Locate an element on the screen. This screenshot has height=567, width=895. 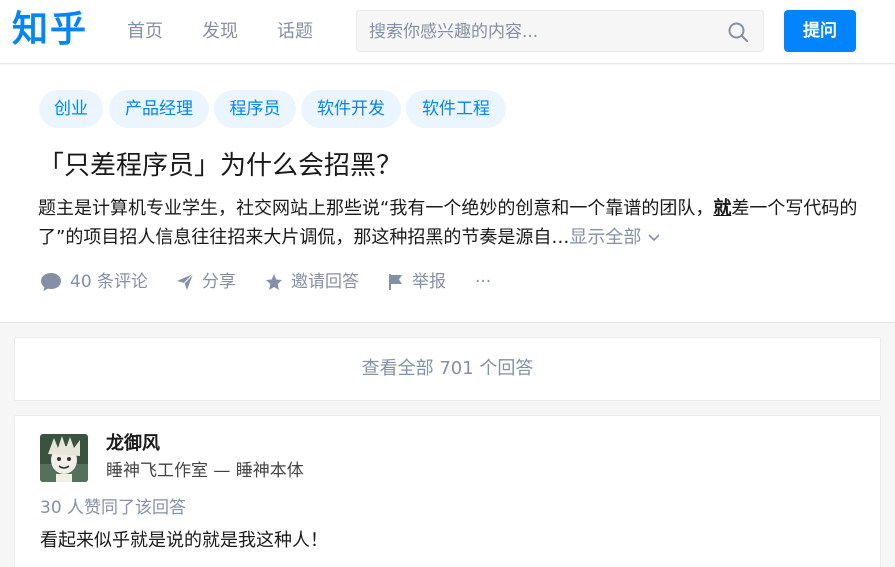
vote-count: 30 人赞同了该回答 is located at coordinates (113, 508).